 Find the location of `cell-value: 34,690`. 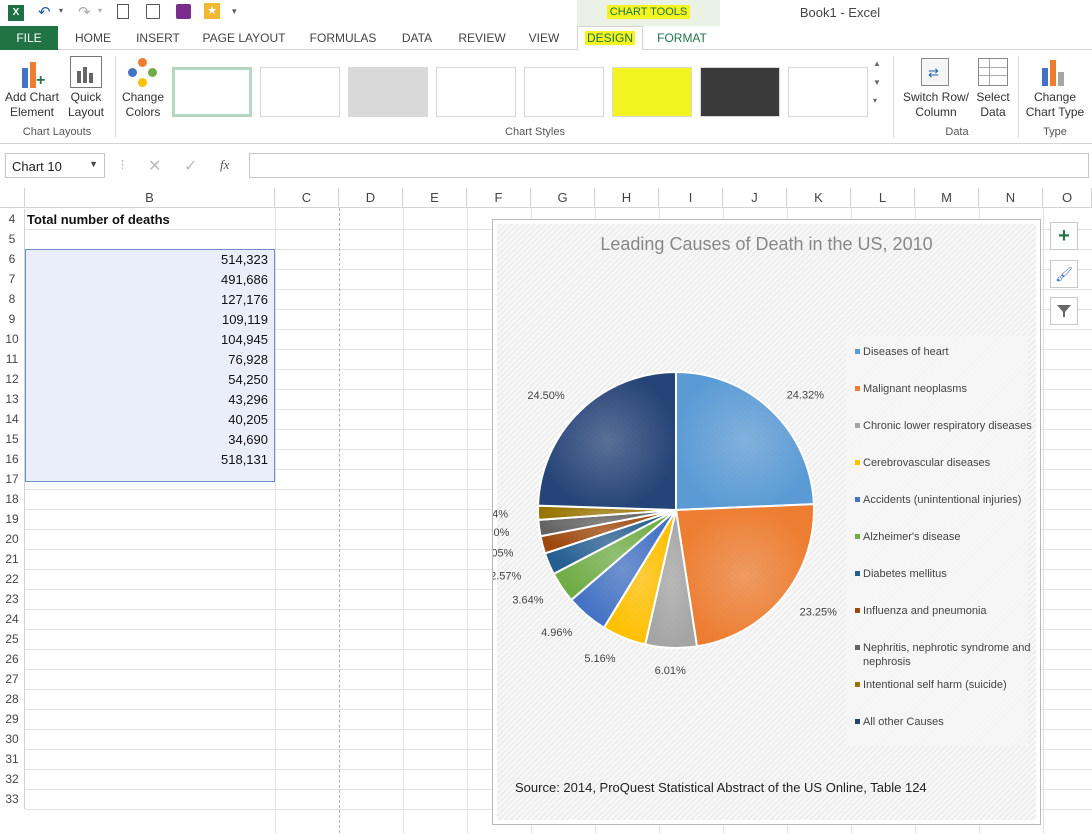

cell-value: 34,690 is located at coordinates (147, 440).